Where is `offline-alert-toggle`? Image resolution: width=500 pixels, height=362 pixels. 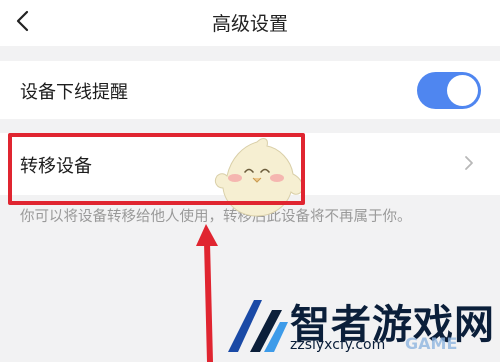
offline-alert-toggle is located at coordinates (449, 90).